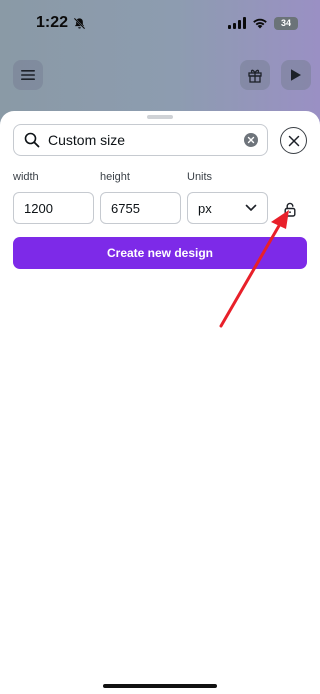 The height and width of the screenshot is (694, 320). What do you see at coordinates (160, 23) in the screenshot?
I see `status-bar: 1:22 34` at bounding box center [160, 23].